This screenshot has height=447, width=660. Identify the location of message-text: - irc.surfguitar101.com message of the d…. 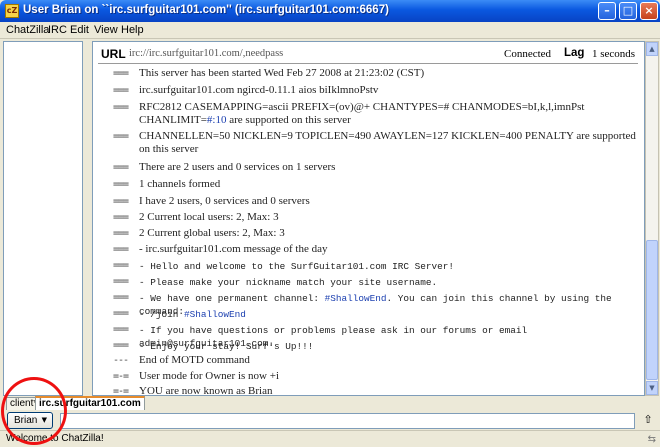
(233, 249).